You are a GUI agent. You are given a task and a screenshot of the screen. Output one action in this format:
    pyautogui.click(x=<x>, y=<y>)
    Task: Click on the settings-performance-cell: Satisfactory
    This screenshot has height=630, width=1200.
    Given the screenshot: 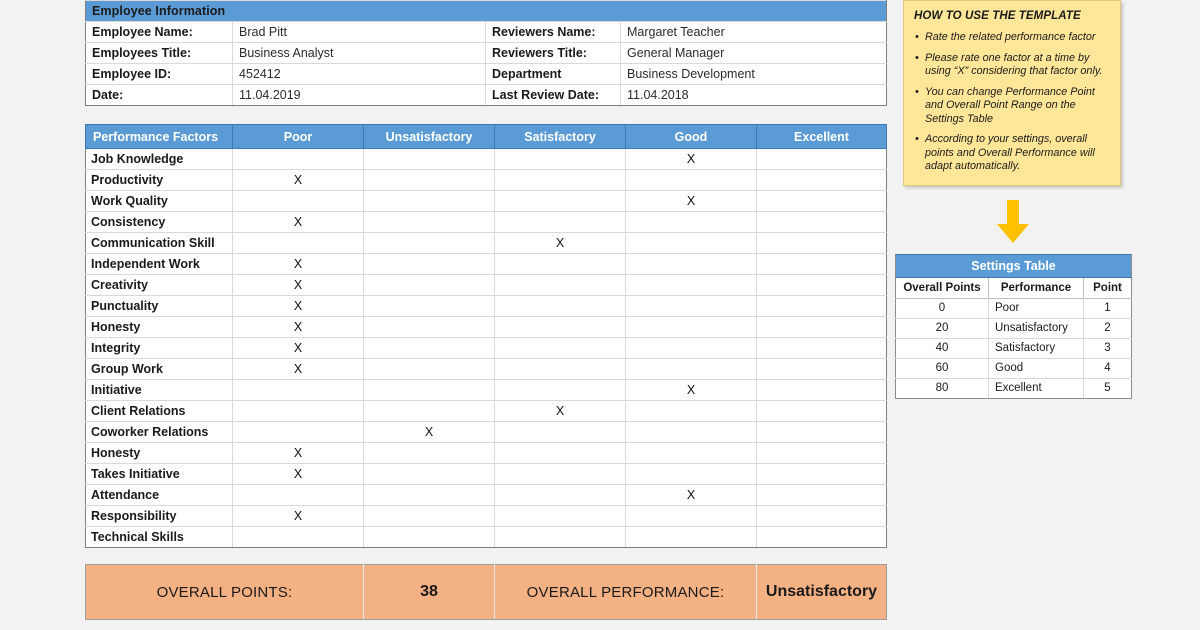 What is the action you would take?
    pyautogui.click(x=1036, y=348)
    